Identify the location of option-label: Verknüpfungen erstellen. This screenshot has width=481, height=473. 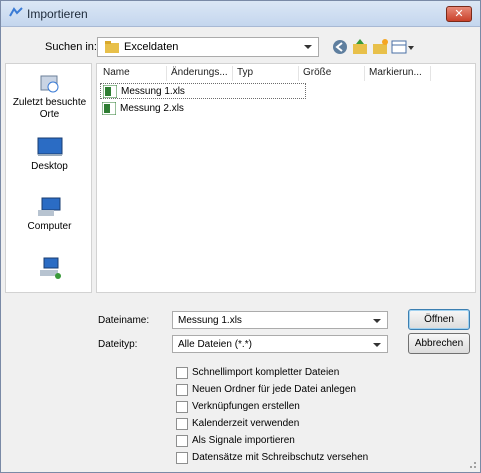
(246, 406).